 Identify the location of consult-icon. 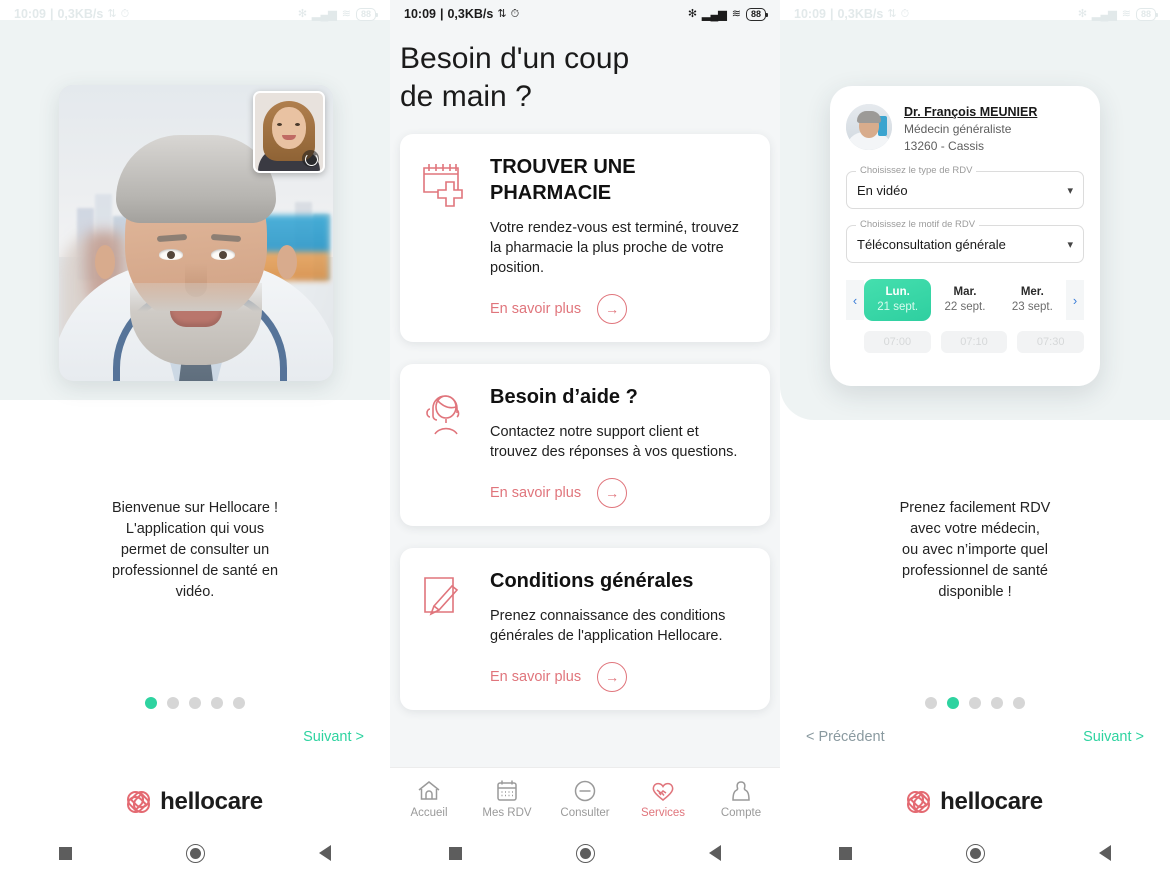
(585, 791).